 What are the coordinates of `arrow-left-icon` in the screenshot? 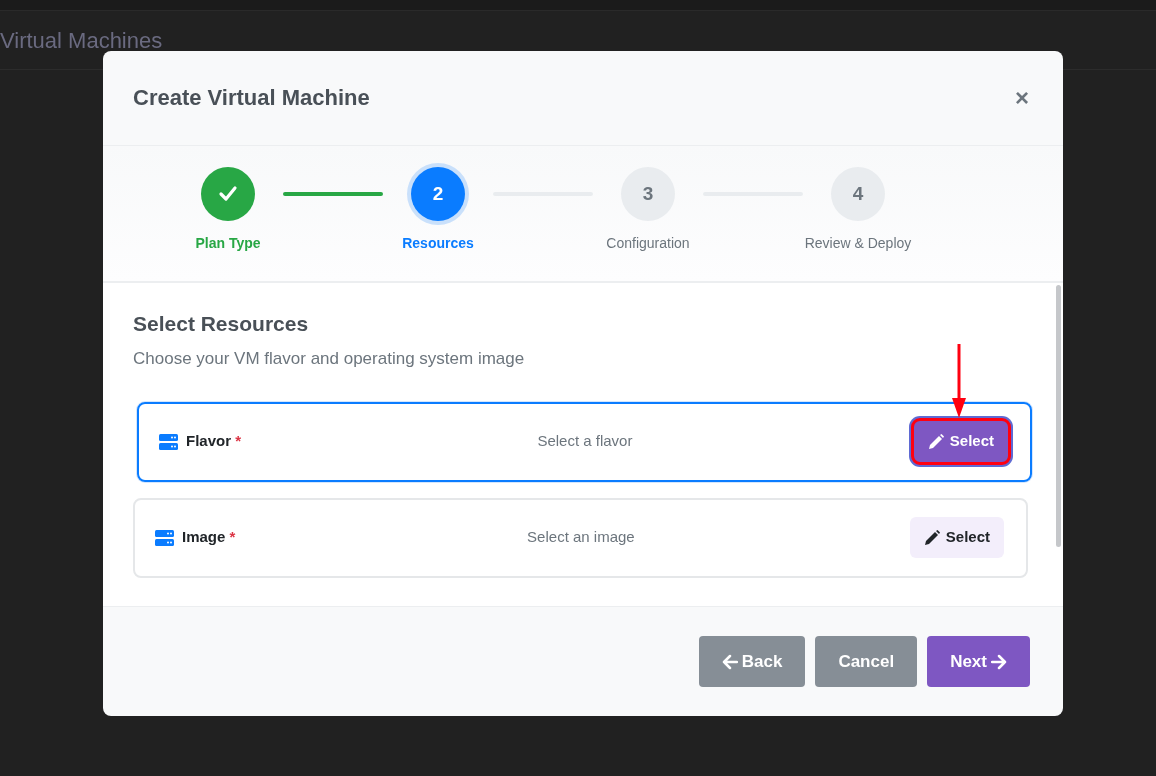 It's located at (729, 661).